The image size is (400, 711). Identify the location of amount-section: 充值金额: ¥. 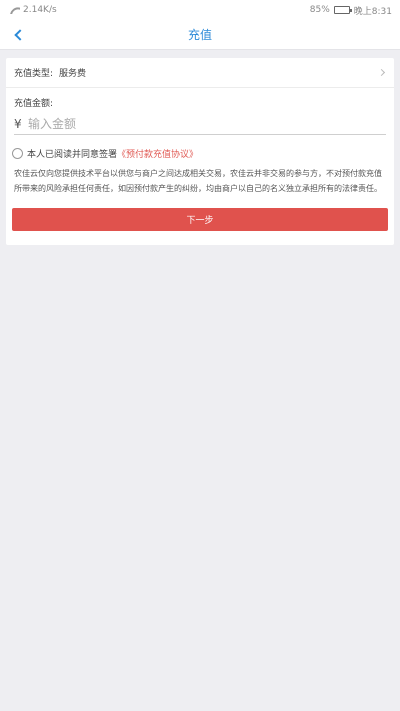
(200, 111).